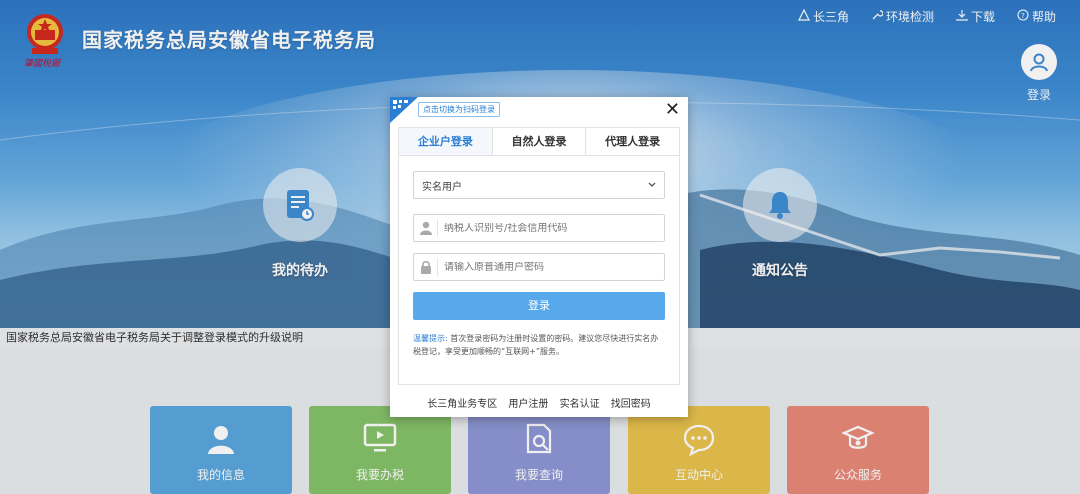  I want to click on modal-links: 长三角业务专区 用户注册 实名认证 找回密码, so click(539, 402).